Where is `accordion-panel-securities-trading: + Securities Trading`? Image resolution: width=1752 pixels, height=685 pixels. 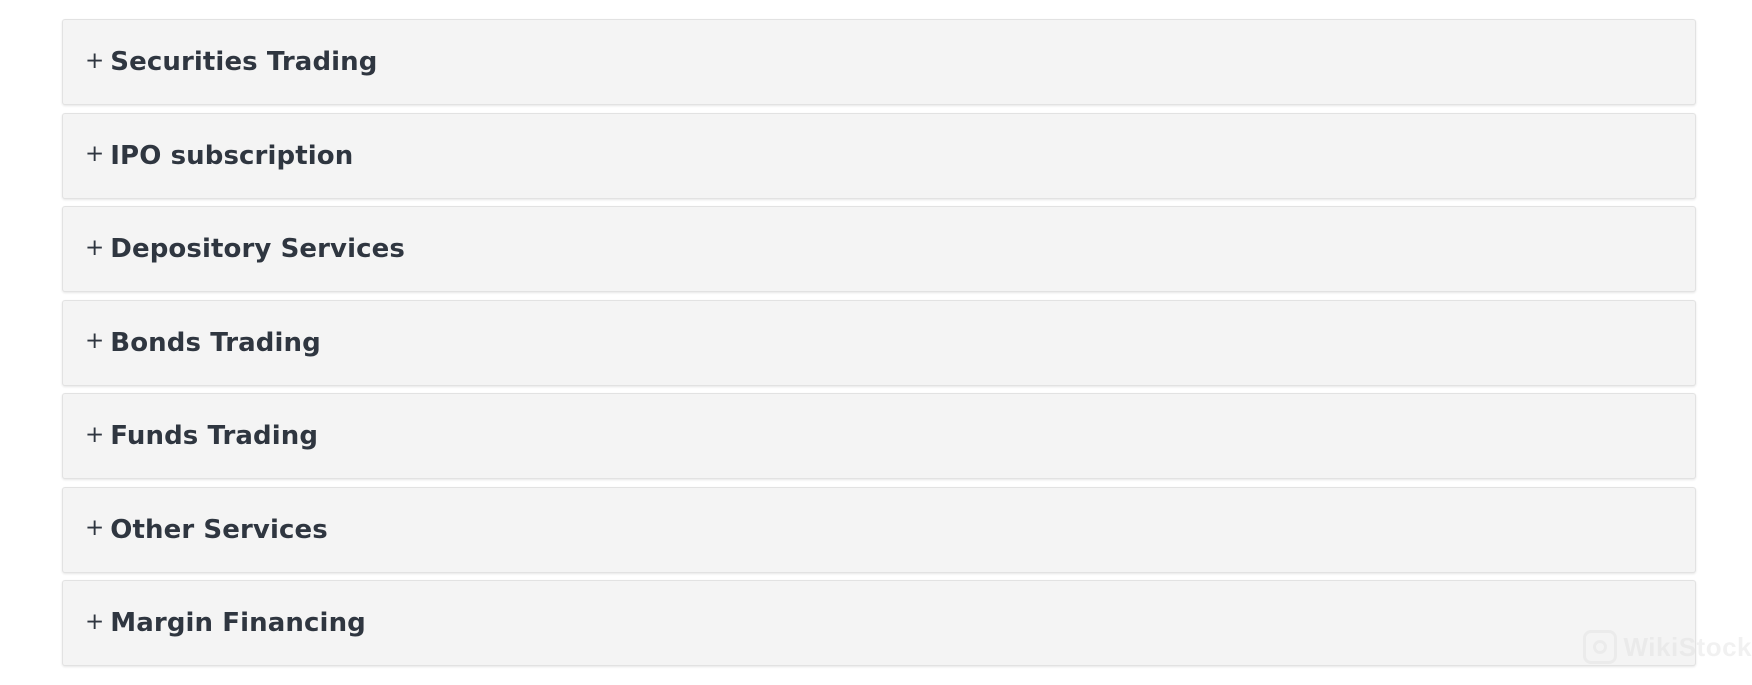
accordion-panel-securities-trading: + Securities Trading is located at coordinates (879, 62).